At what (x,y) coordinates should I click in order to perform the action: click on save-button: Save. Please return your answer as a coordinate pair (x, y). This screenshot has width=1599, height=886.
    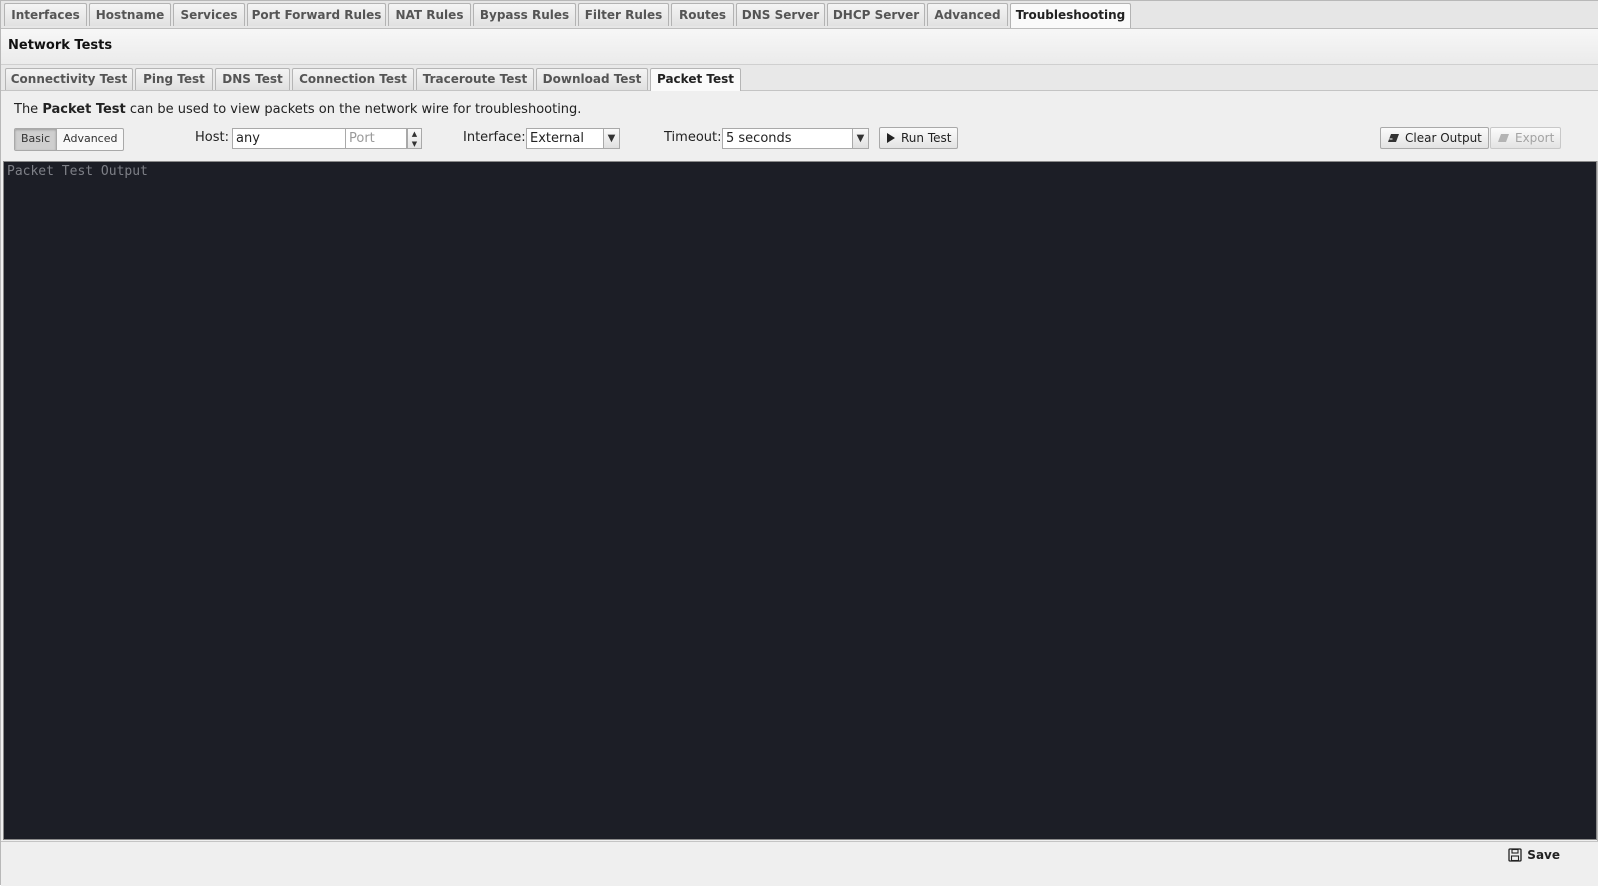
    Looking at the image, I should click on (1534, 855).